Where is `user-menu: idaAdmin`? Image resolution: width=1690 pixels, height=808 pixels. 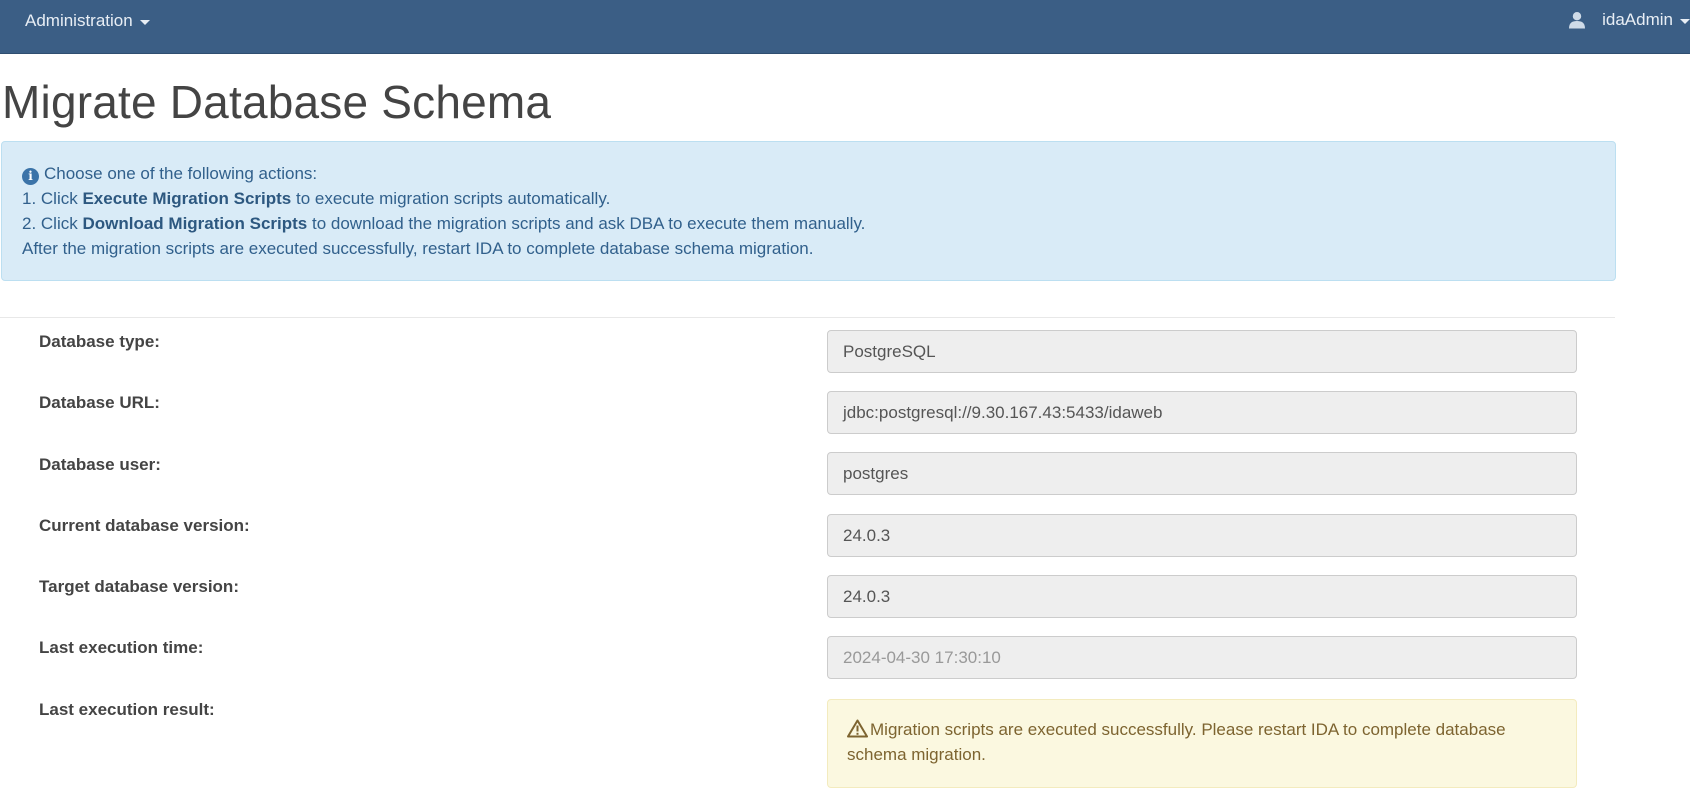
user-menu: idaAdmin is located at coordinates (1629, 20).